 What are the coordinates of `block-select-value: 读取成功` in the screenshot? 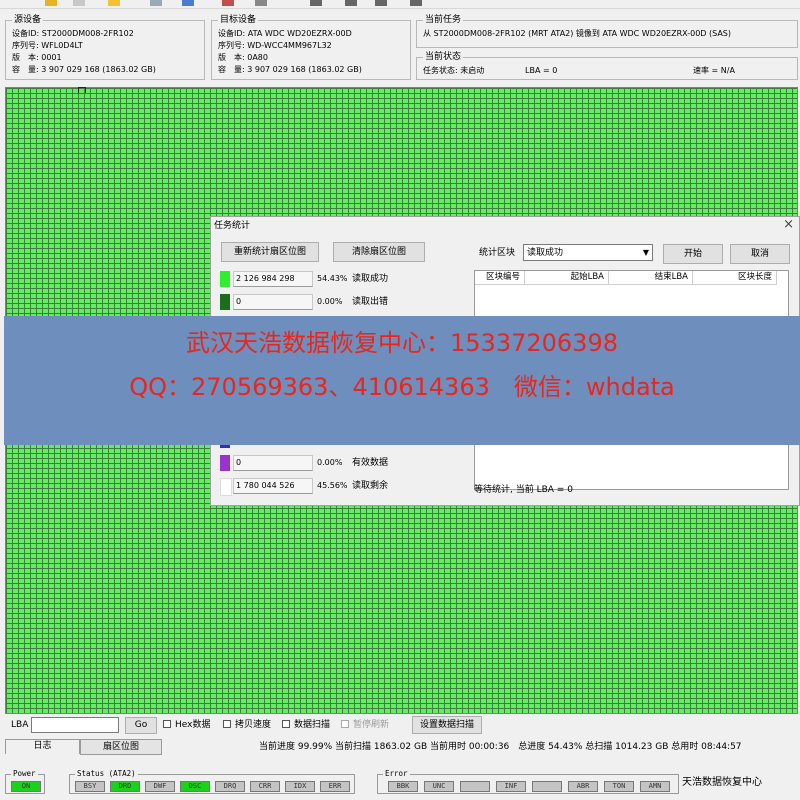 It's located at (545, 253).